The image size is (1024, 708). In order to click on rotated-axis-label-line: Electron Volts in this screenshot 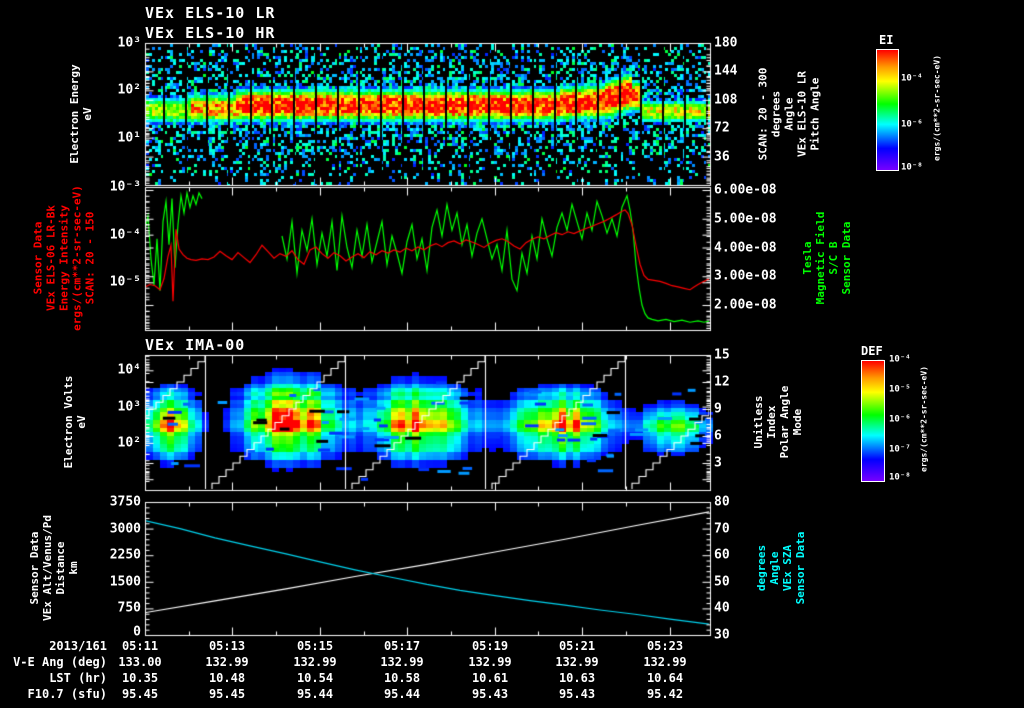, I will do `click(68, 422)`.